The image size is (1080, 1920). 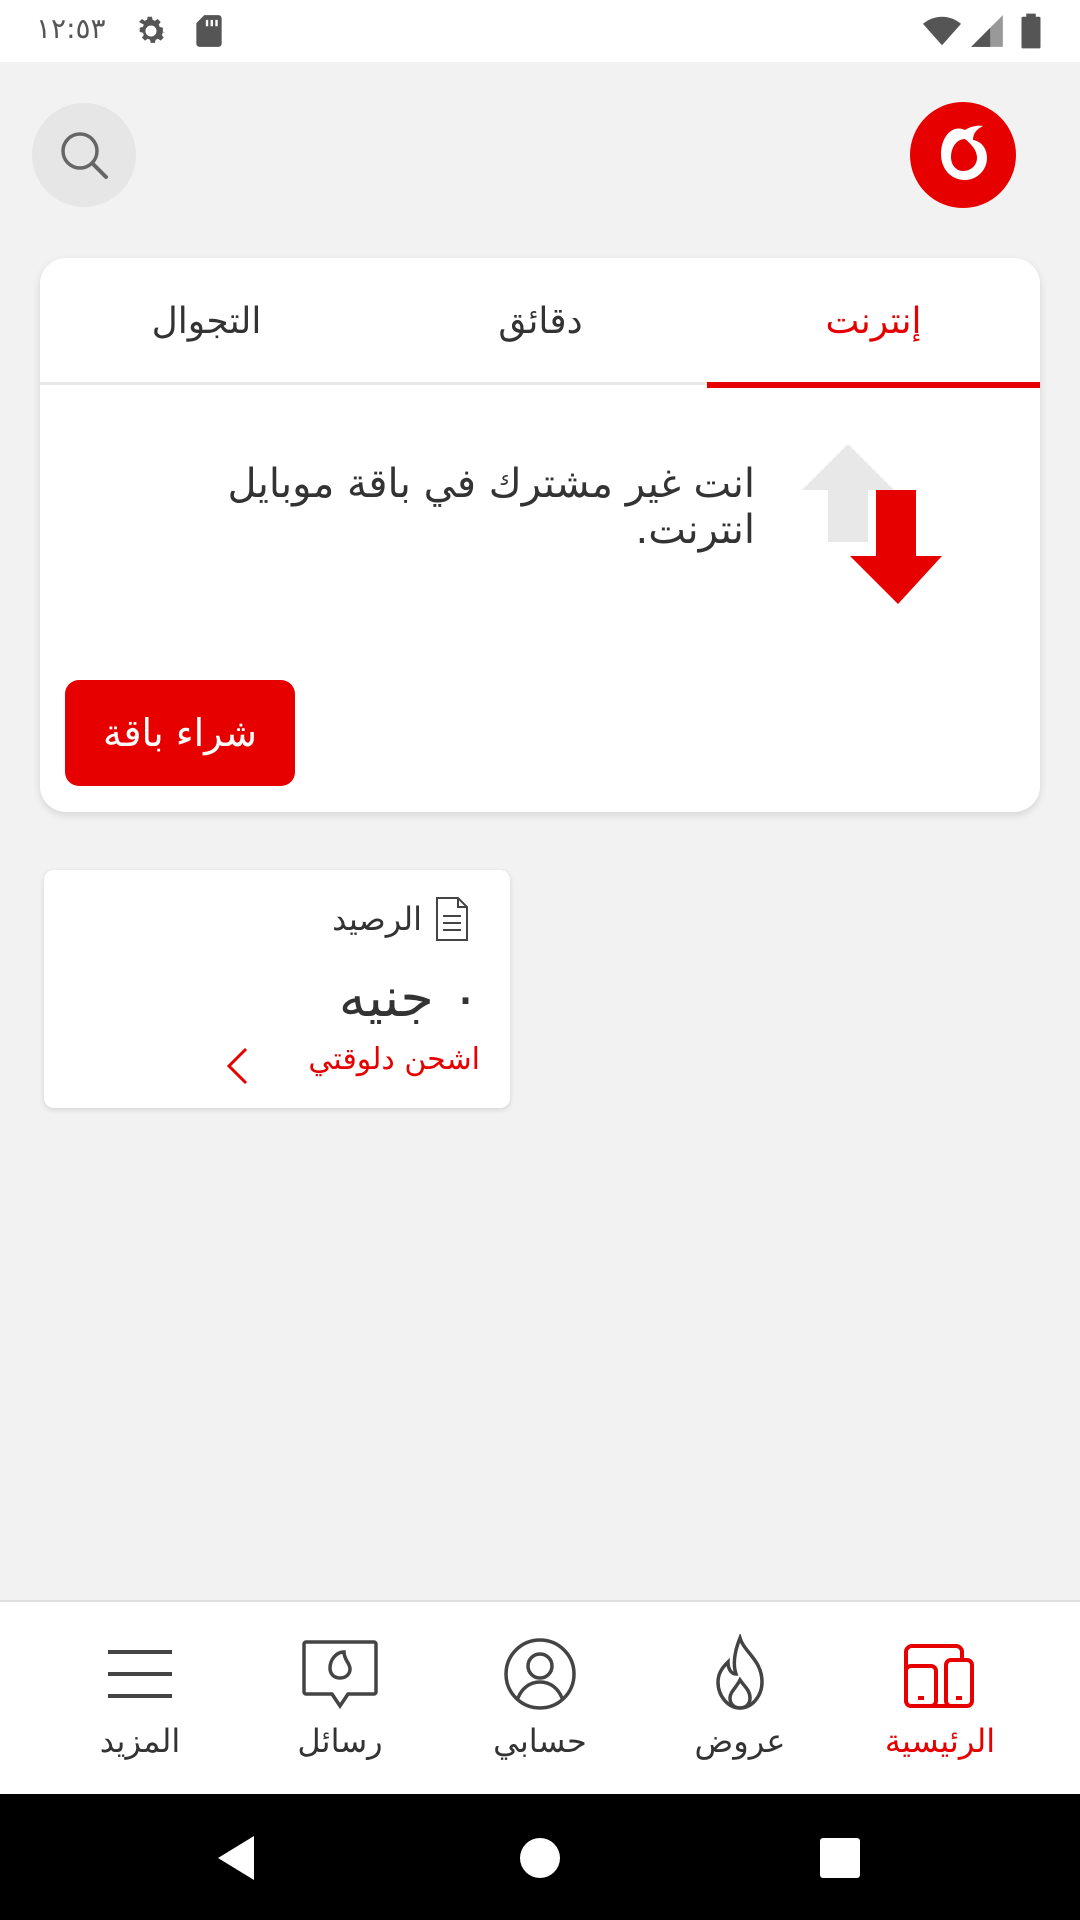 What do you see at coordinates (452, 919) in the screenshot?
I see `document-icon` at bounding box center [452, 919].